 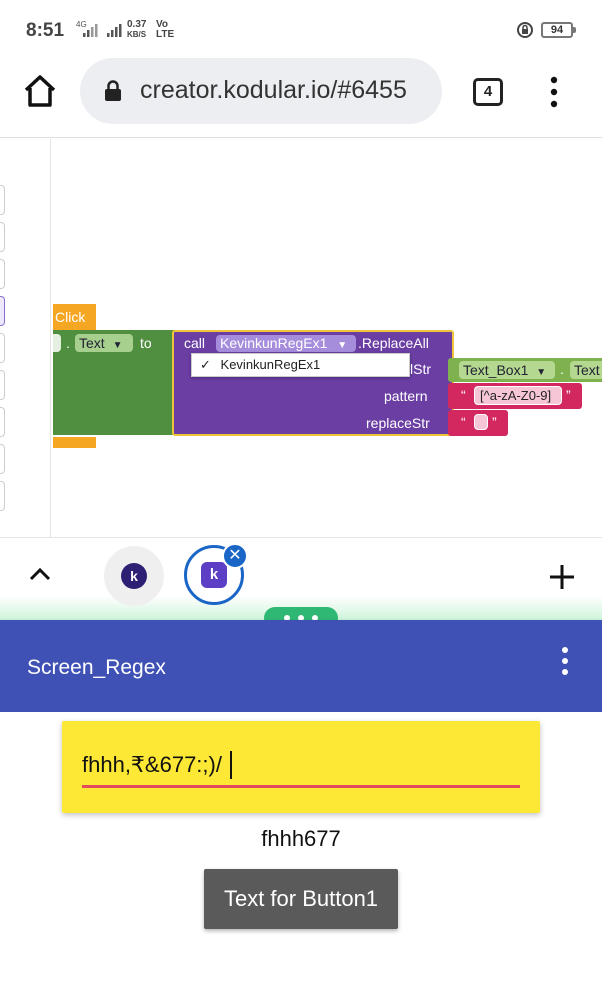 What do you see at coordinates (146, 343) in the screenshot?
I see `setter-to-label: to` at bounding box center [146, 343].